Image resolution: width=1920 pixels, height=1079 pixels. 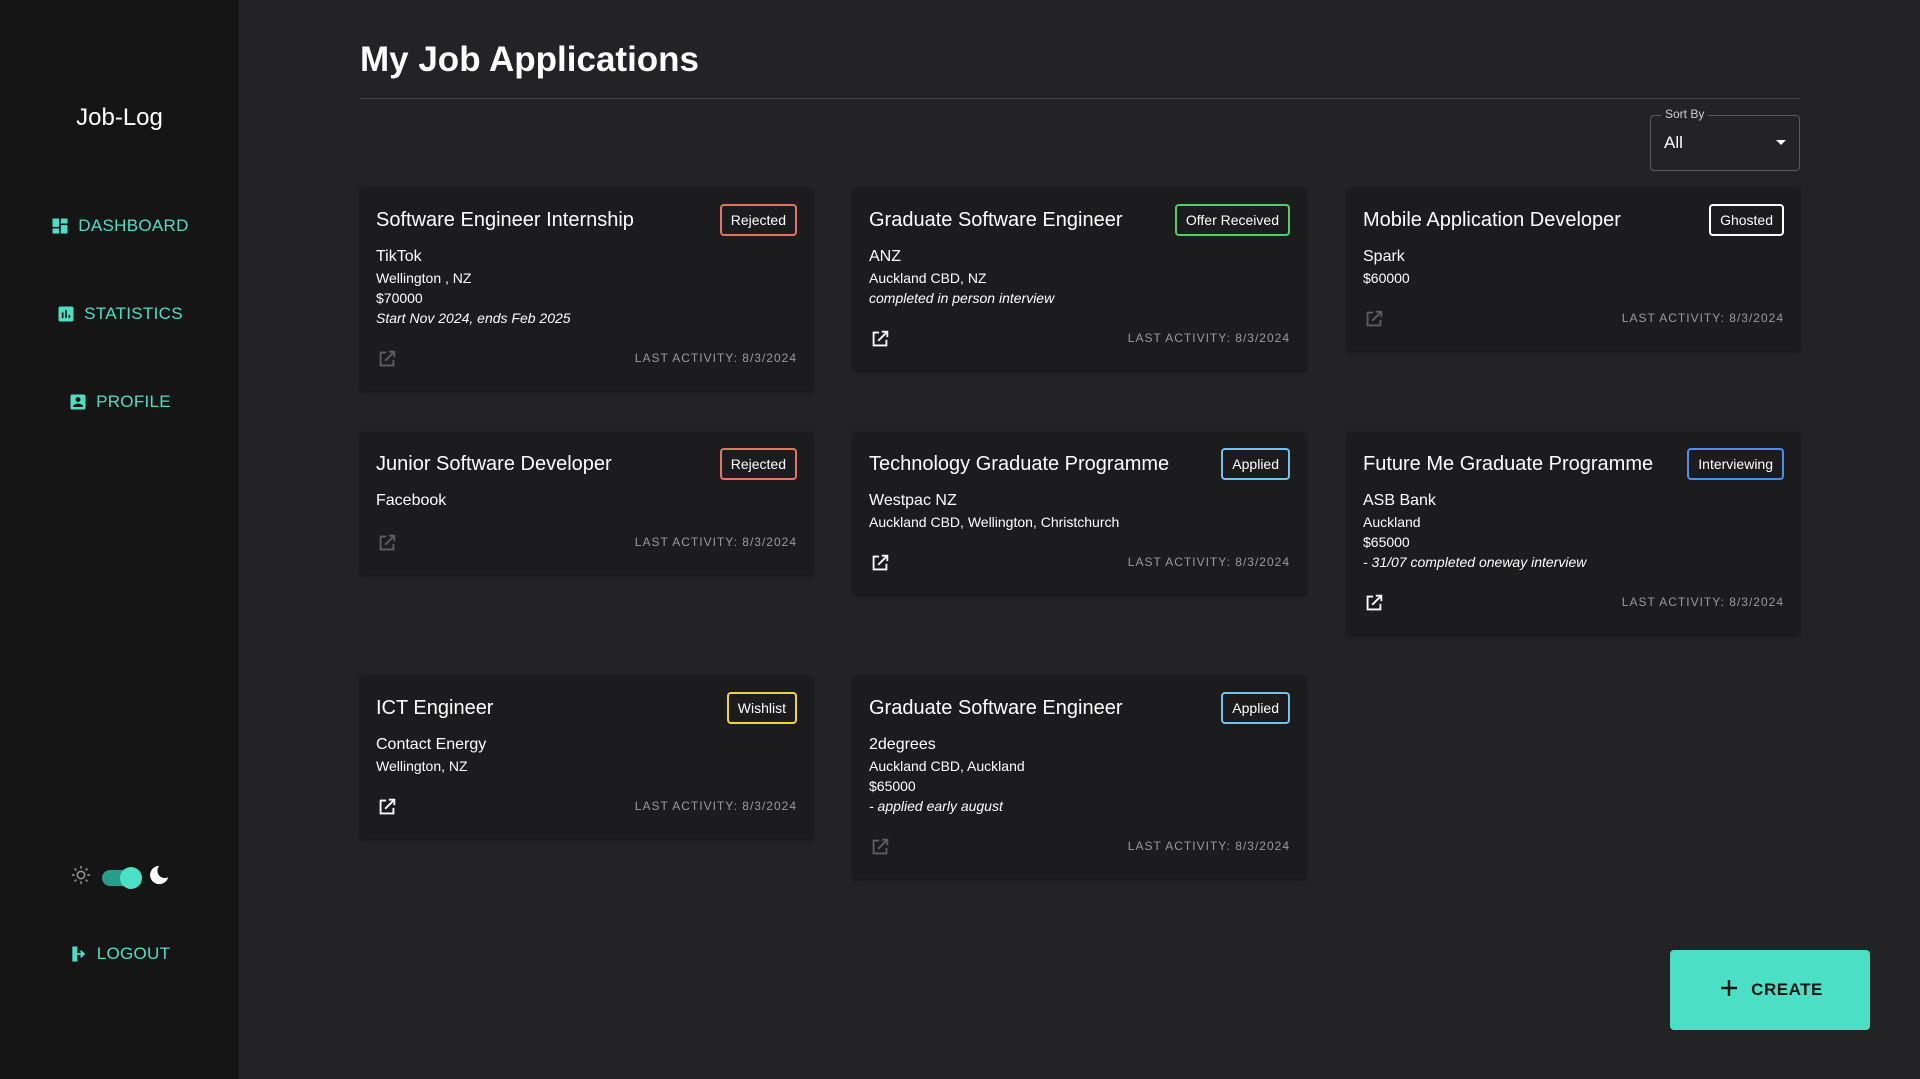 What do you see at coordinates (399, 298) in the screenshot?
I see `job-salary: $70000` at bounding box center [399, 298].